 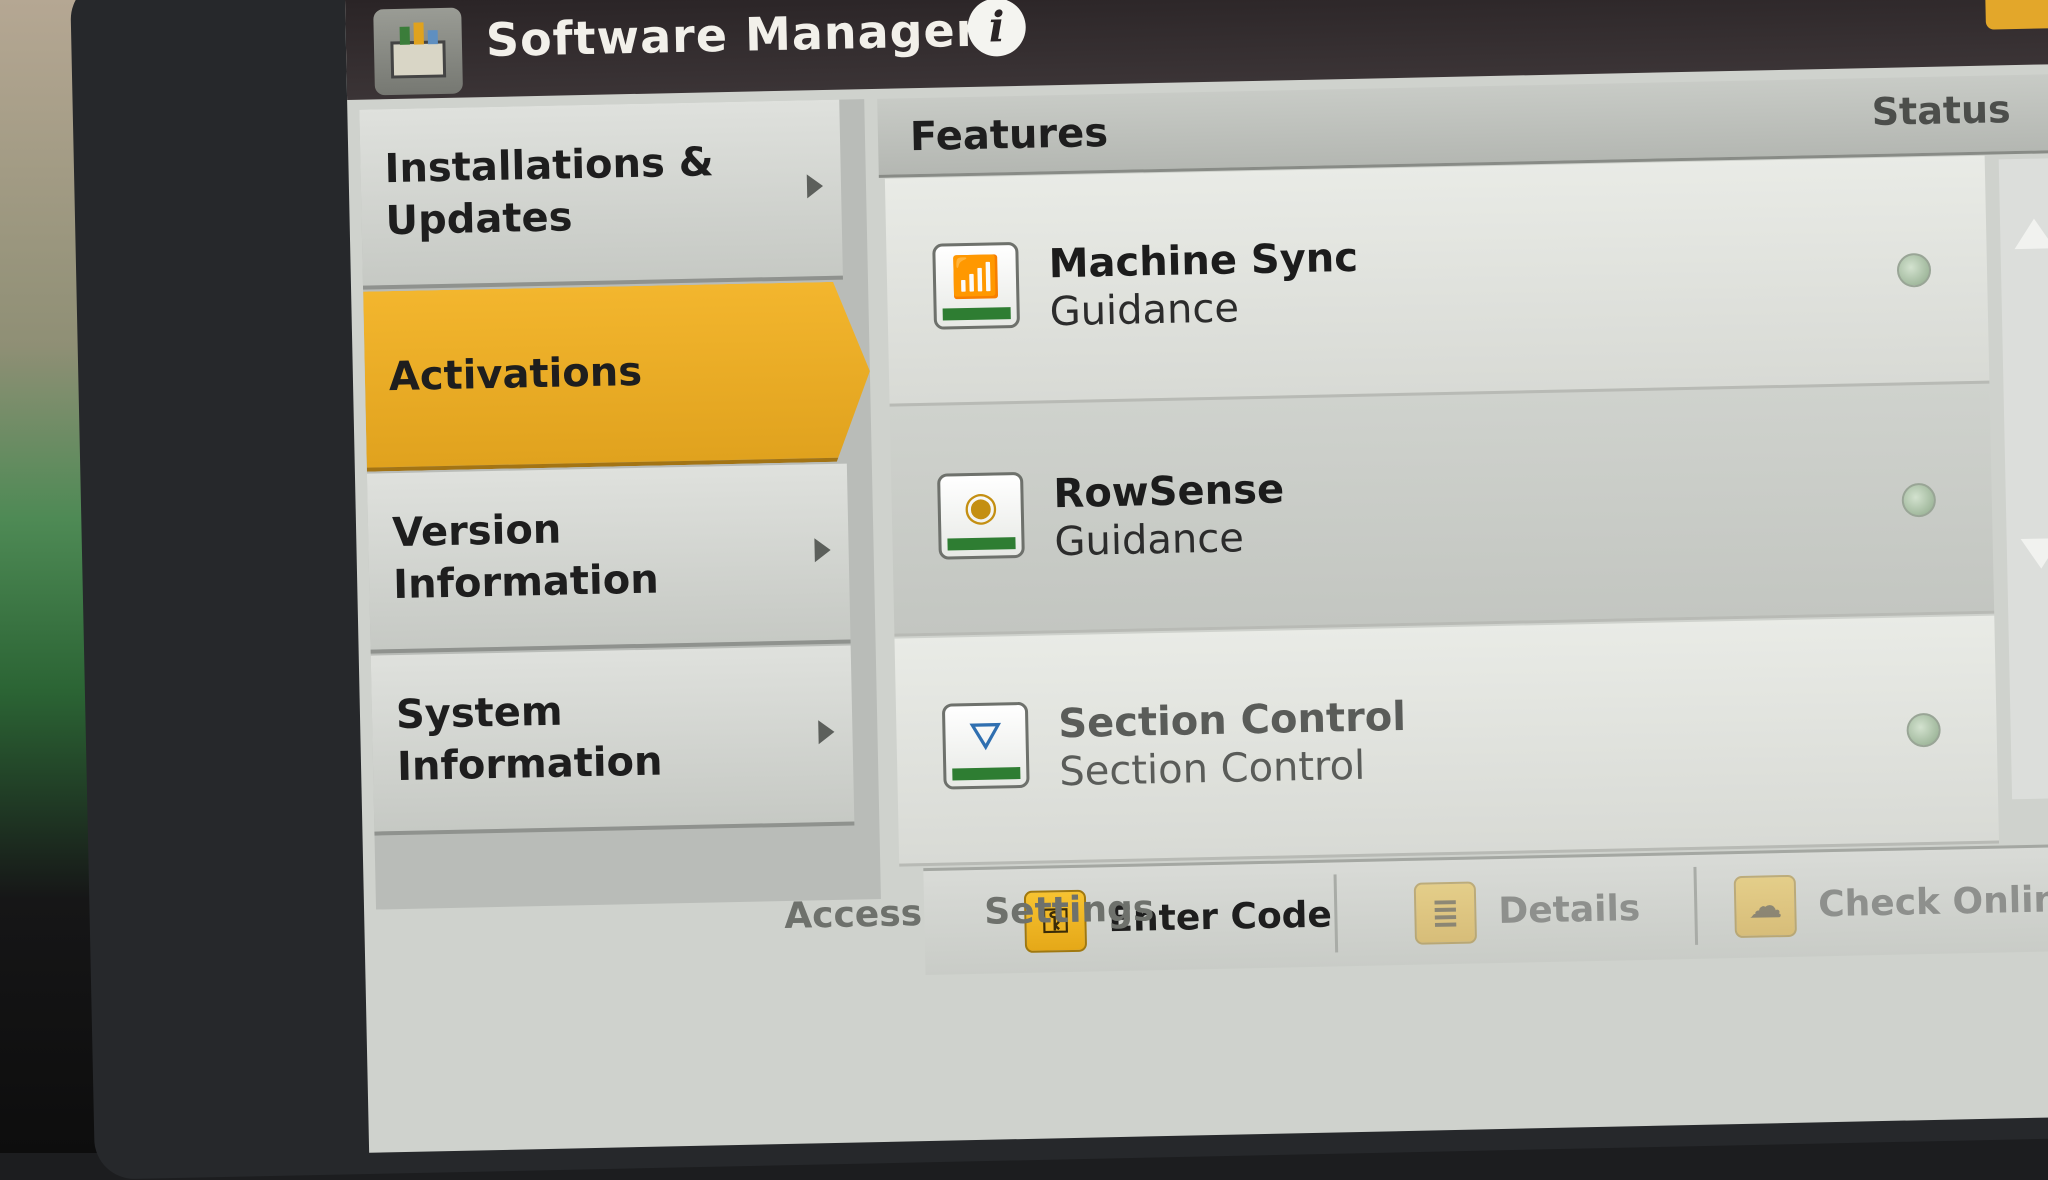 I want to click on scroll-down-icon, so click(x=2034, y=554).